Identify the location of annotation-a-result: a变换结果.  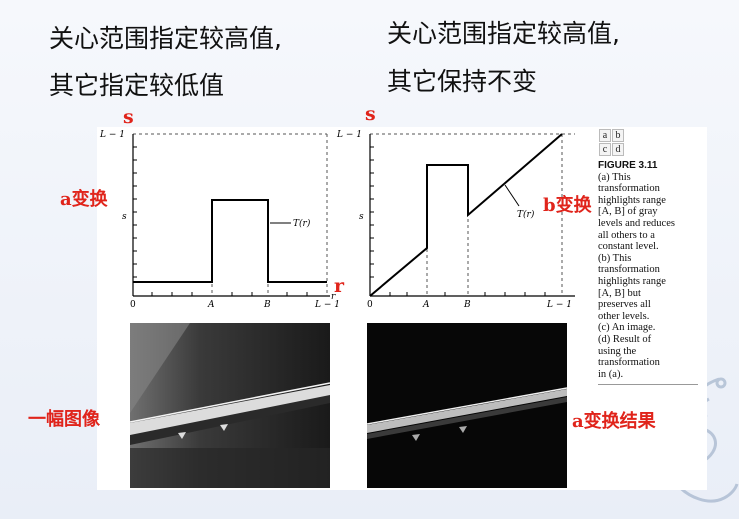
(614, 421).